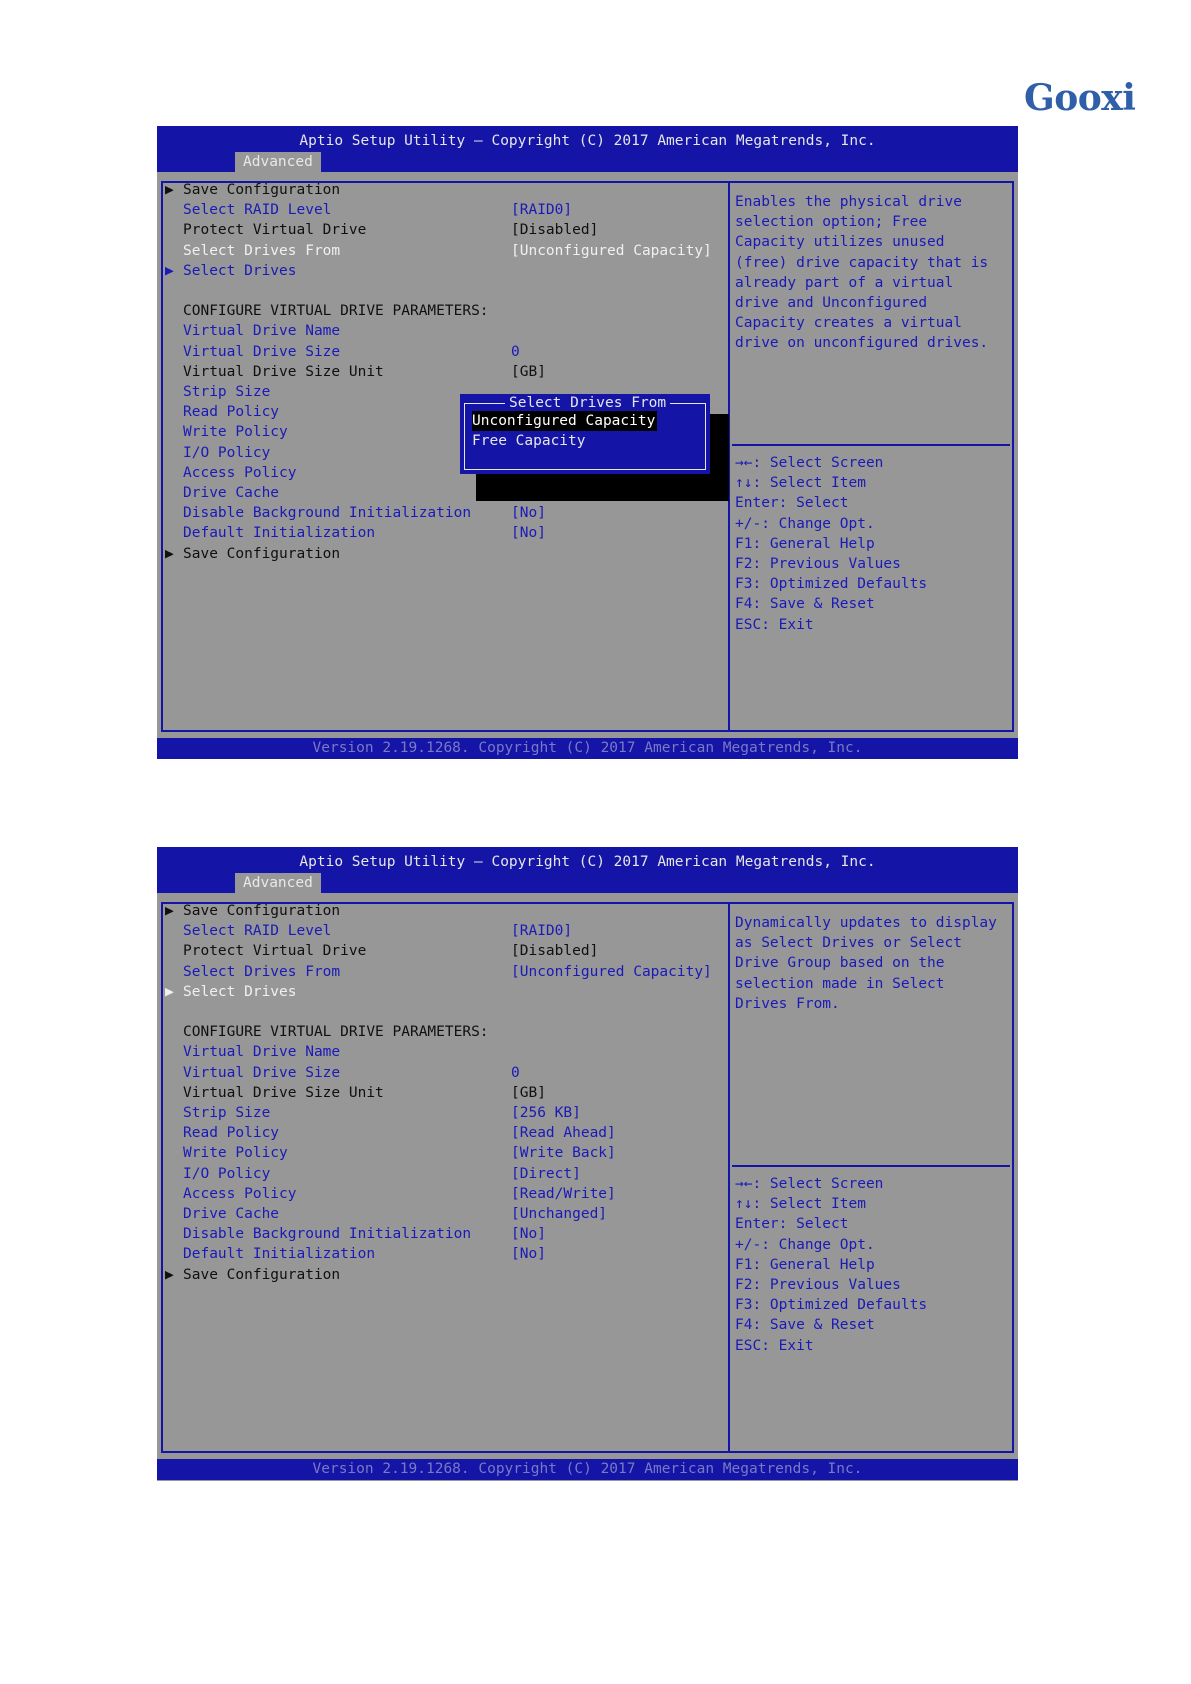  I want to click on gooxi-logo: Gooxi, so click(1080, 98).